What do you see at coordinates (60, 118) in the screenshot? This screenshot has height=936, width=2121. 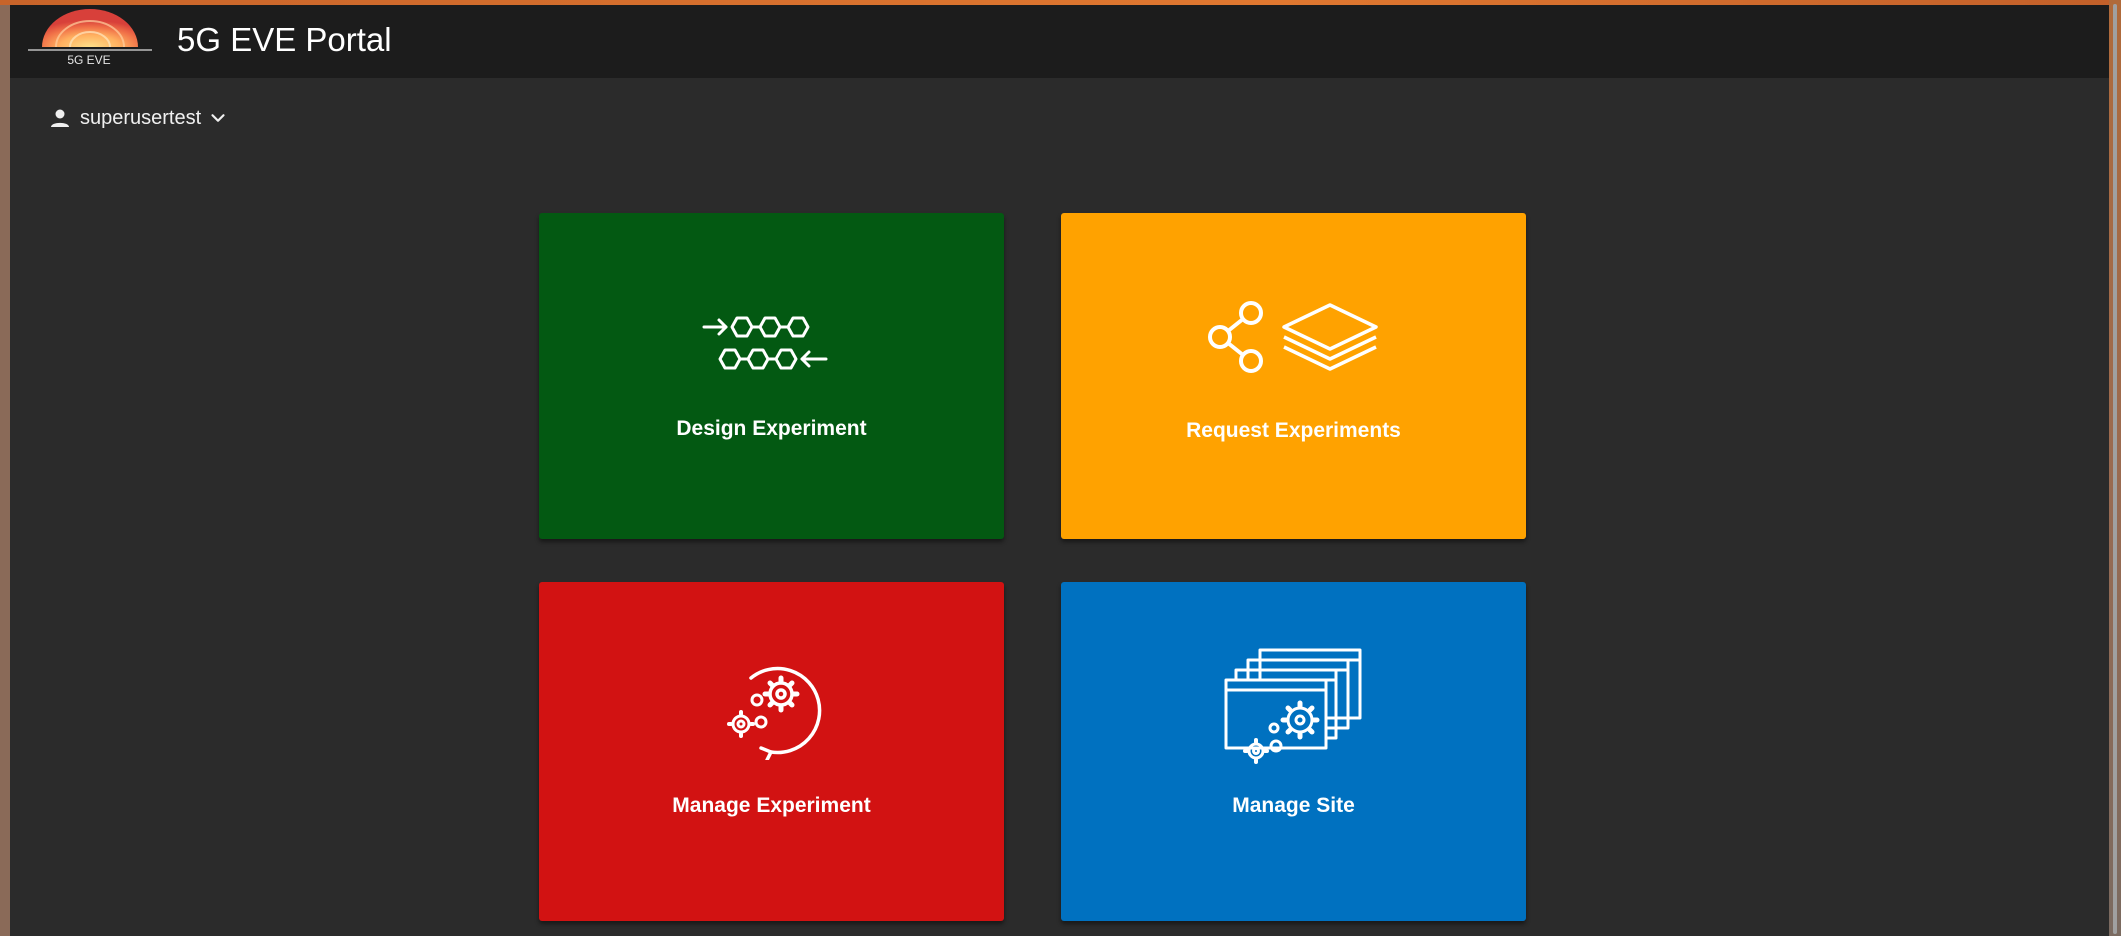 I see `person-icon` at bounding box center [60, 118].